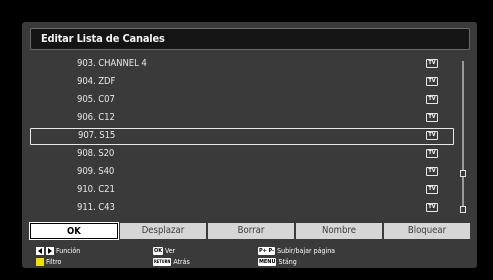 The width and height of the screenshot is (493, 280). Describe the element at coordinates (112, 63) in the screenshot. I see `channel-label: 903. CHANNEL 4` at that location.